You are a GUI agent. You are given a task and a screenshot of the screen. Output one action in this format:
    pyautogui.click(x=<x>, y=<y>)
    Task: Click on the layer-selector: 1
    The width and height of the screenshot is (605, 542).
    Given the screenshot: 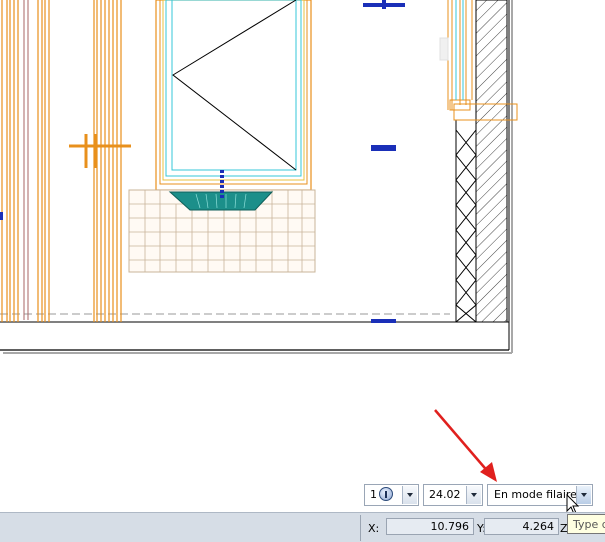 What is the action you would take?
    pyautogui.click(x=391, y=495)
    